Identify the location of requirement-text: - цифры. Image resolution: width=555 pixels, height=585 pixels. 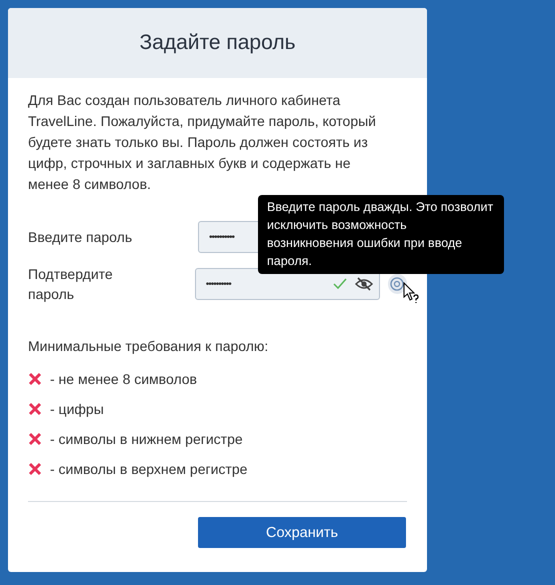
(77, 409).